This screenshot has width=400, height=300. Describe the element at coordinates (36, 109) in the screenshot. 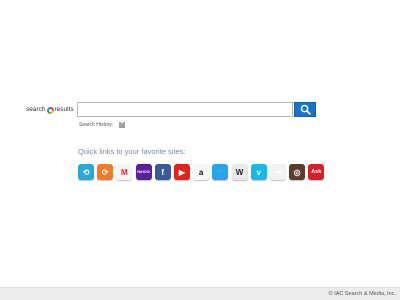

I see `logo-text-search: search` at that location.